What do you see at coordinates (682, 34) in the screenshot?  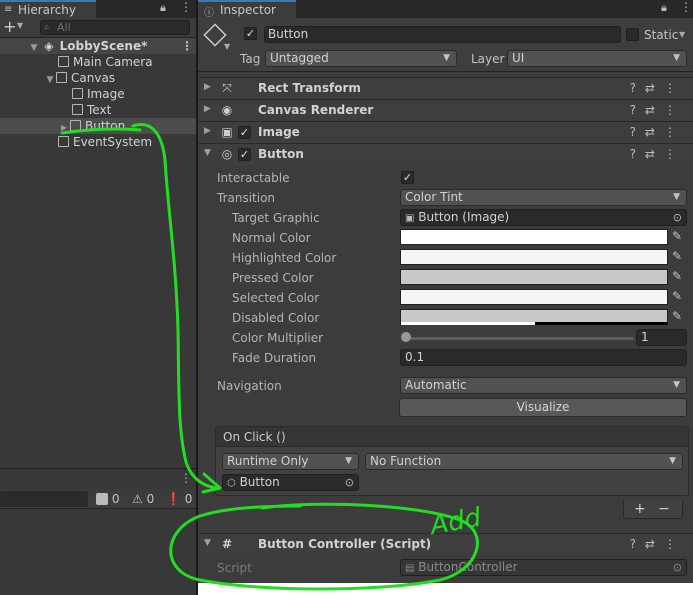 I see `static-dropdown-arrow-icon: ▼` at bounding box center [682, 34].